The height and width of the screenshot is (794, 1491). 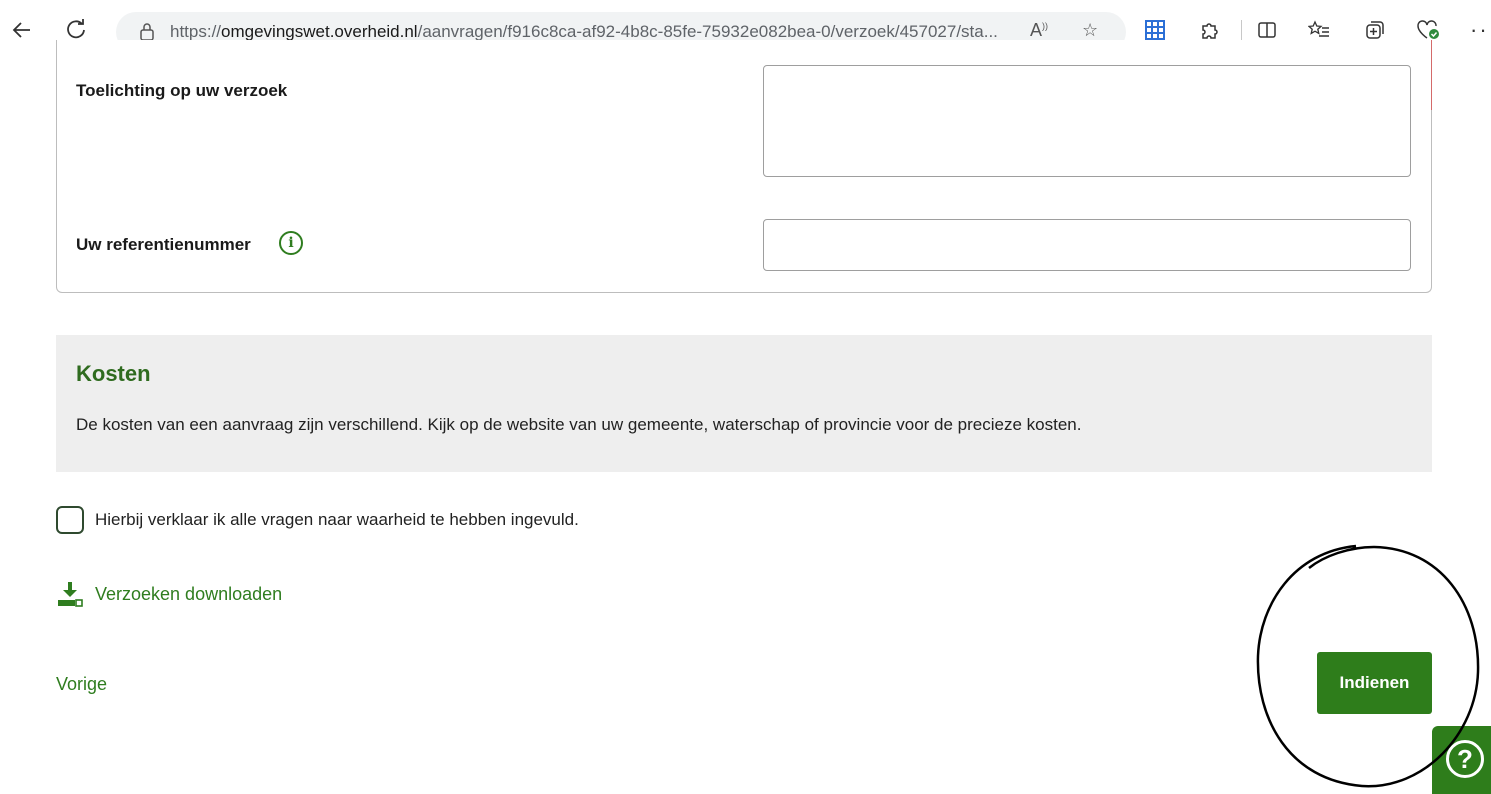 I want to click on kosten-title: Kosten, so click(x=113, y=373).